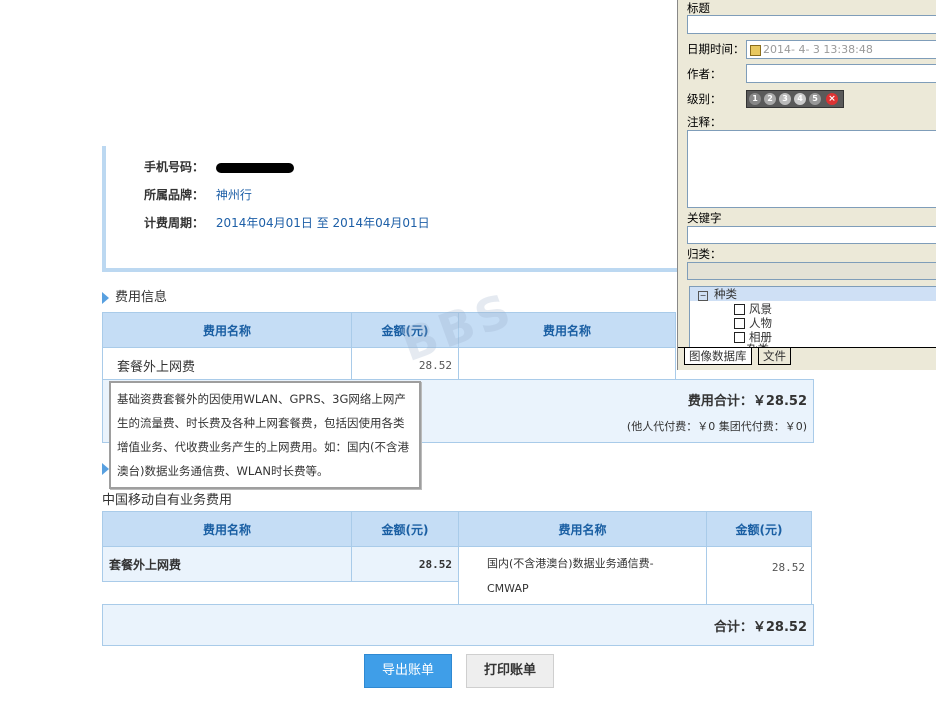 The image size is (936, 715). Describe the element at coordinates (281, 594) in the screenshot. I see `spacer-cell` at that location.